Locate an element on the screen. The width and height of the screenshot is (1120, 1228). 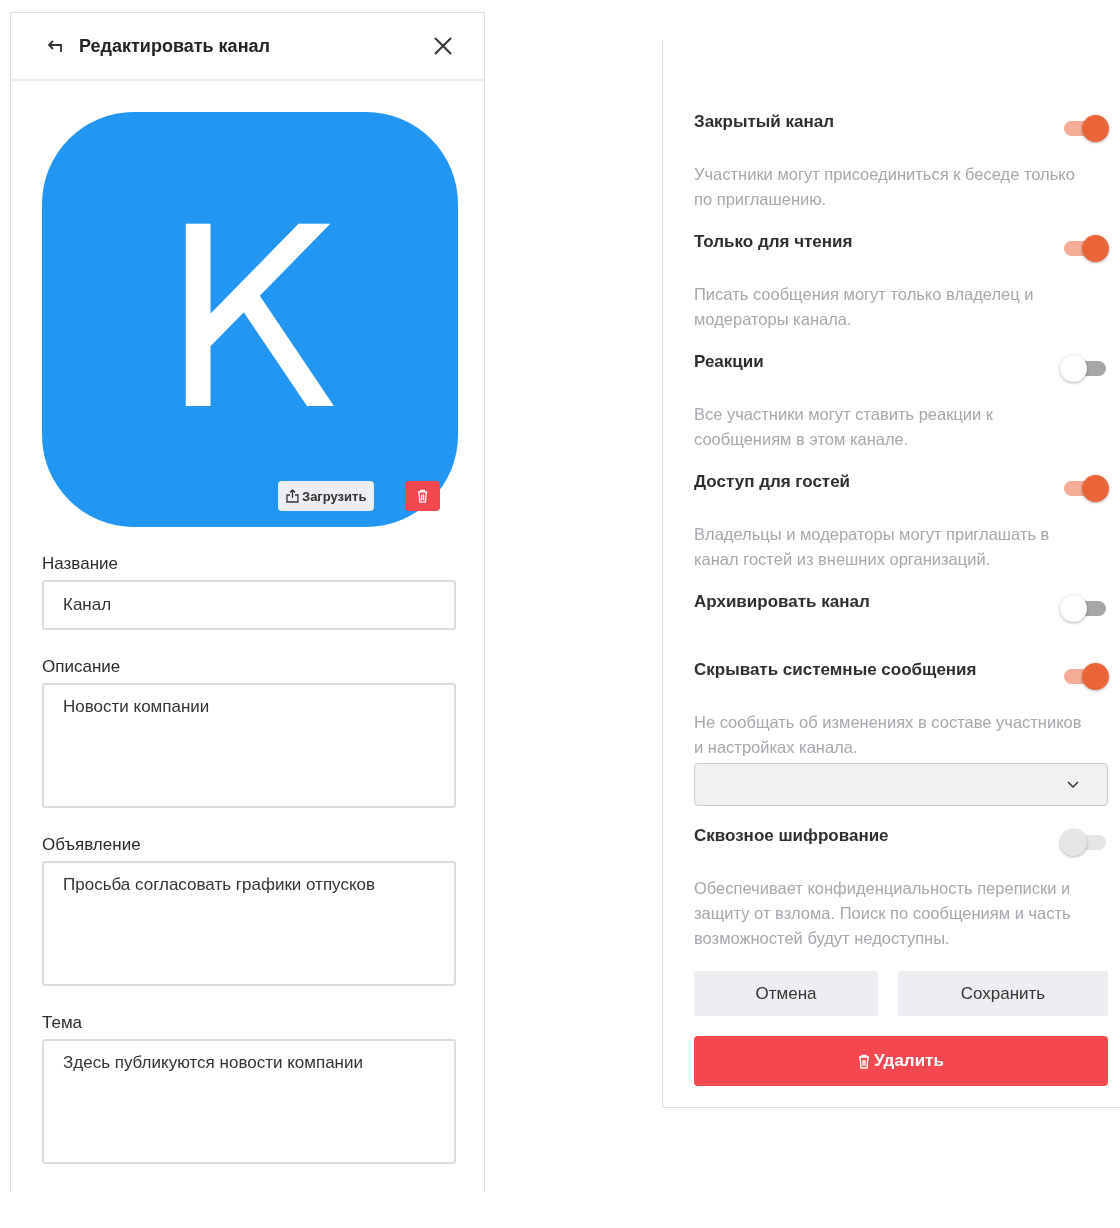
upload-icon is located at coordinates (292, 496).